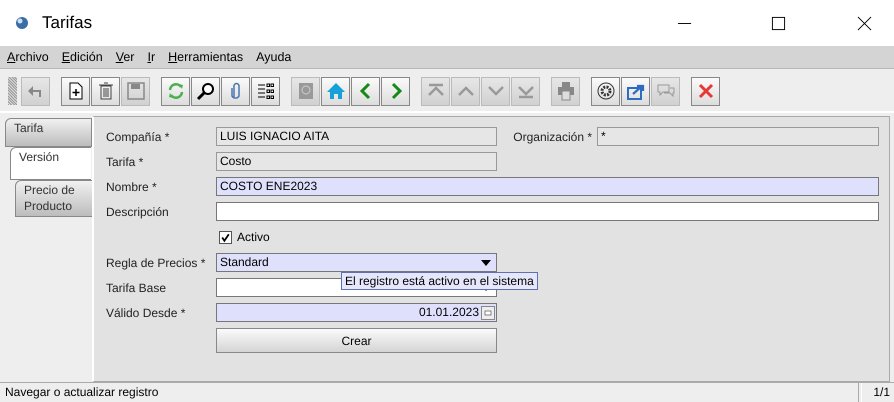  I want to click on tooltip: El registro está activo en el sistema, so click(439, 281).